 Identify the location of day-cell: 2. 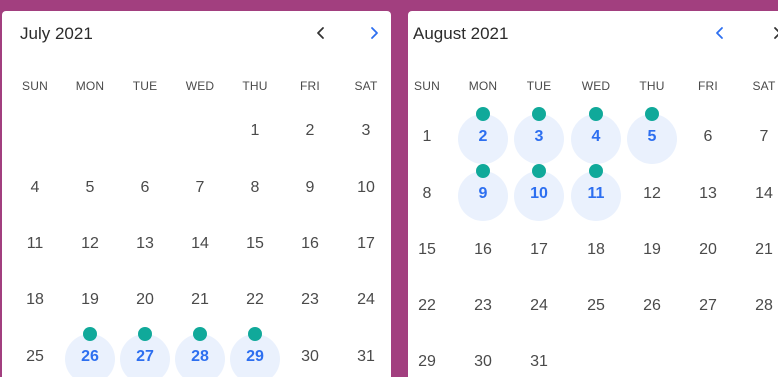
(310, 131).